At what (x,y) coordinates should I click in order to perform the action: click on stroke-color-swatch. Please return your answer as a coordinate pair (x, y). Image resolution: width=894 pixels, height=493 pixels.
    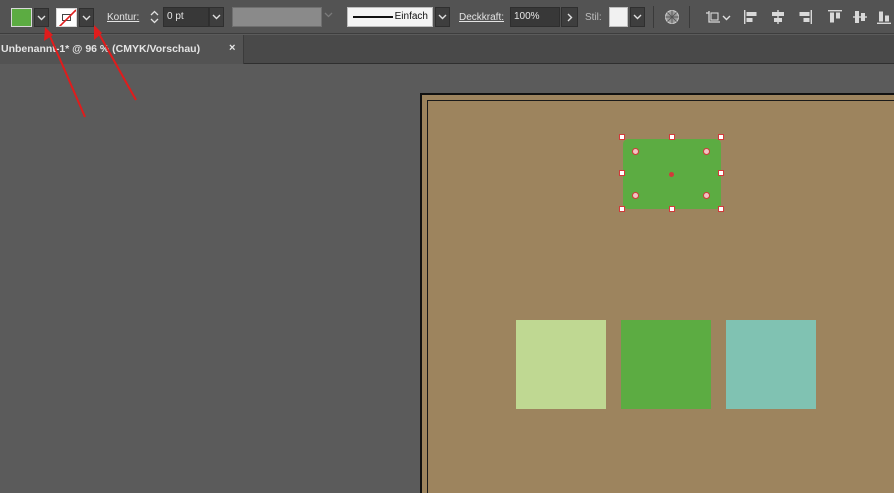
    Looking at the image, I should click on (66, 17).